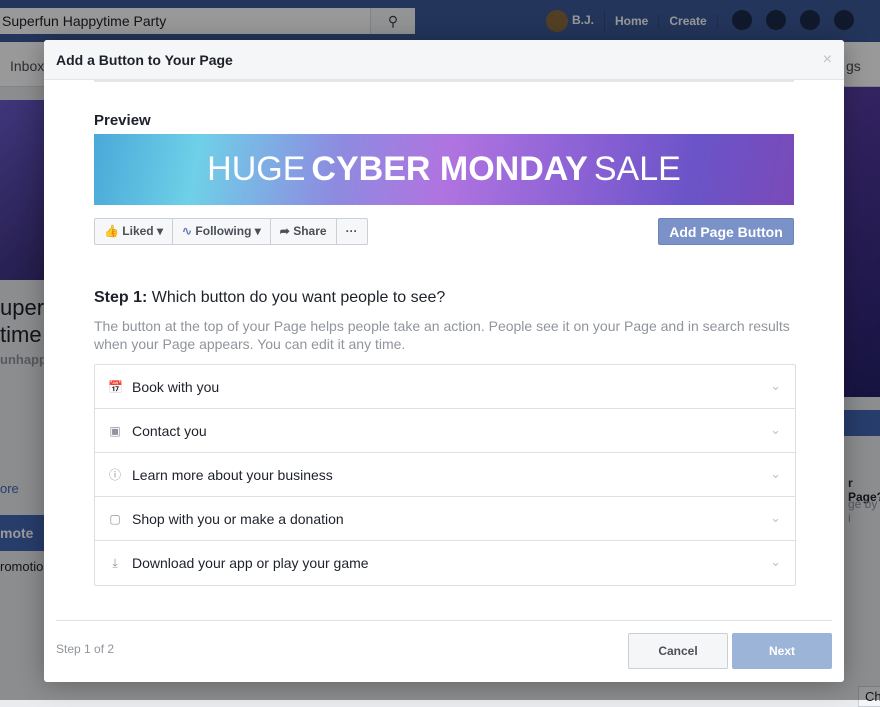  I want to click on cancel-button: Cancel, so click(678, 651).